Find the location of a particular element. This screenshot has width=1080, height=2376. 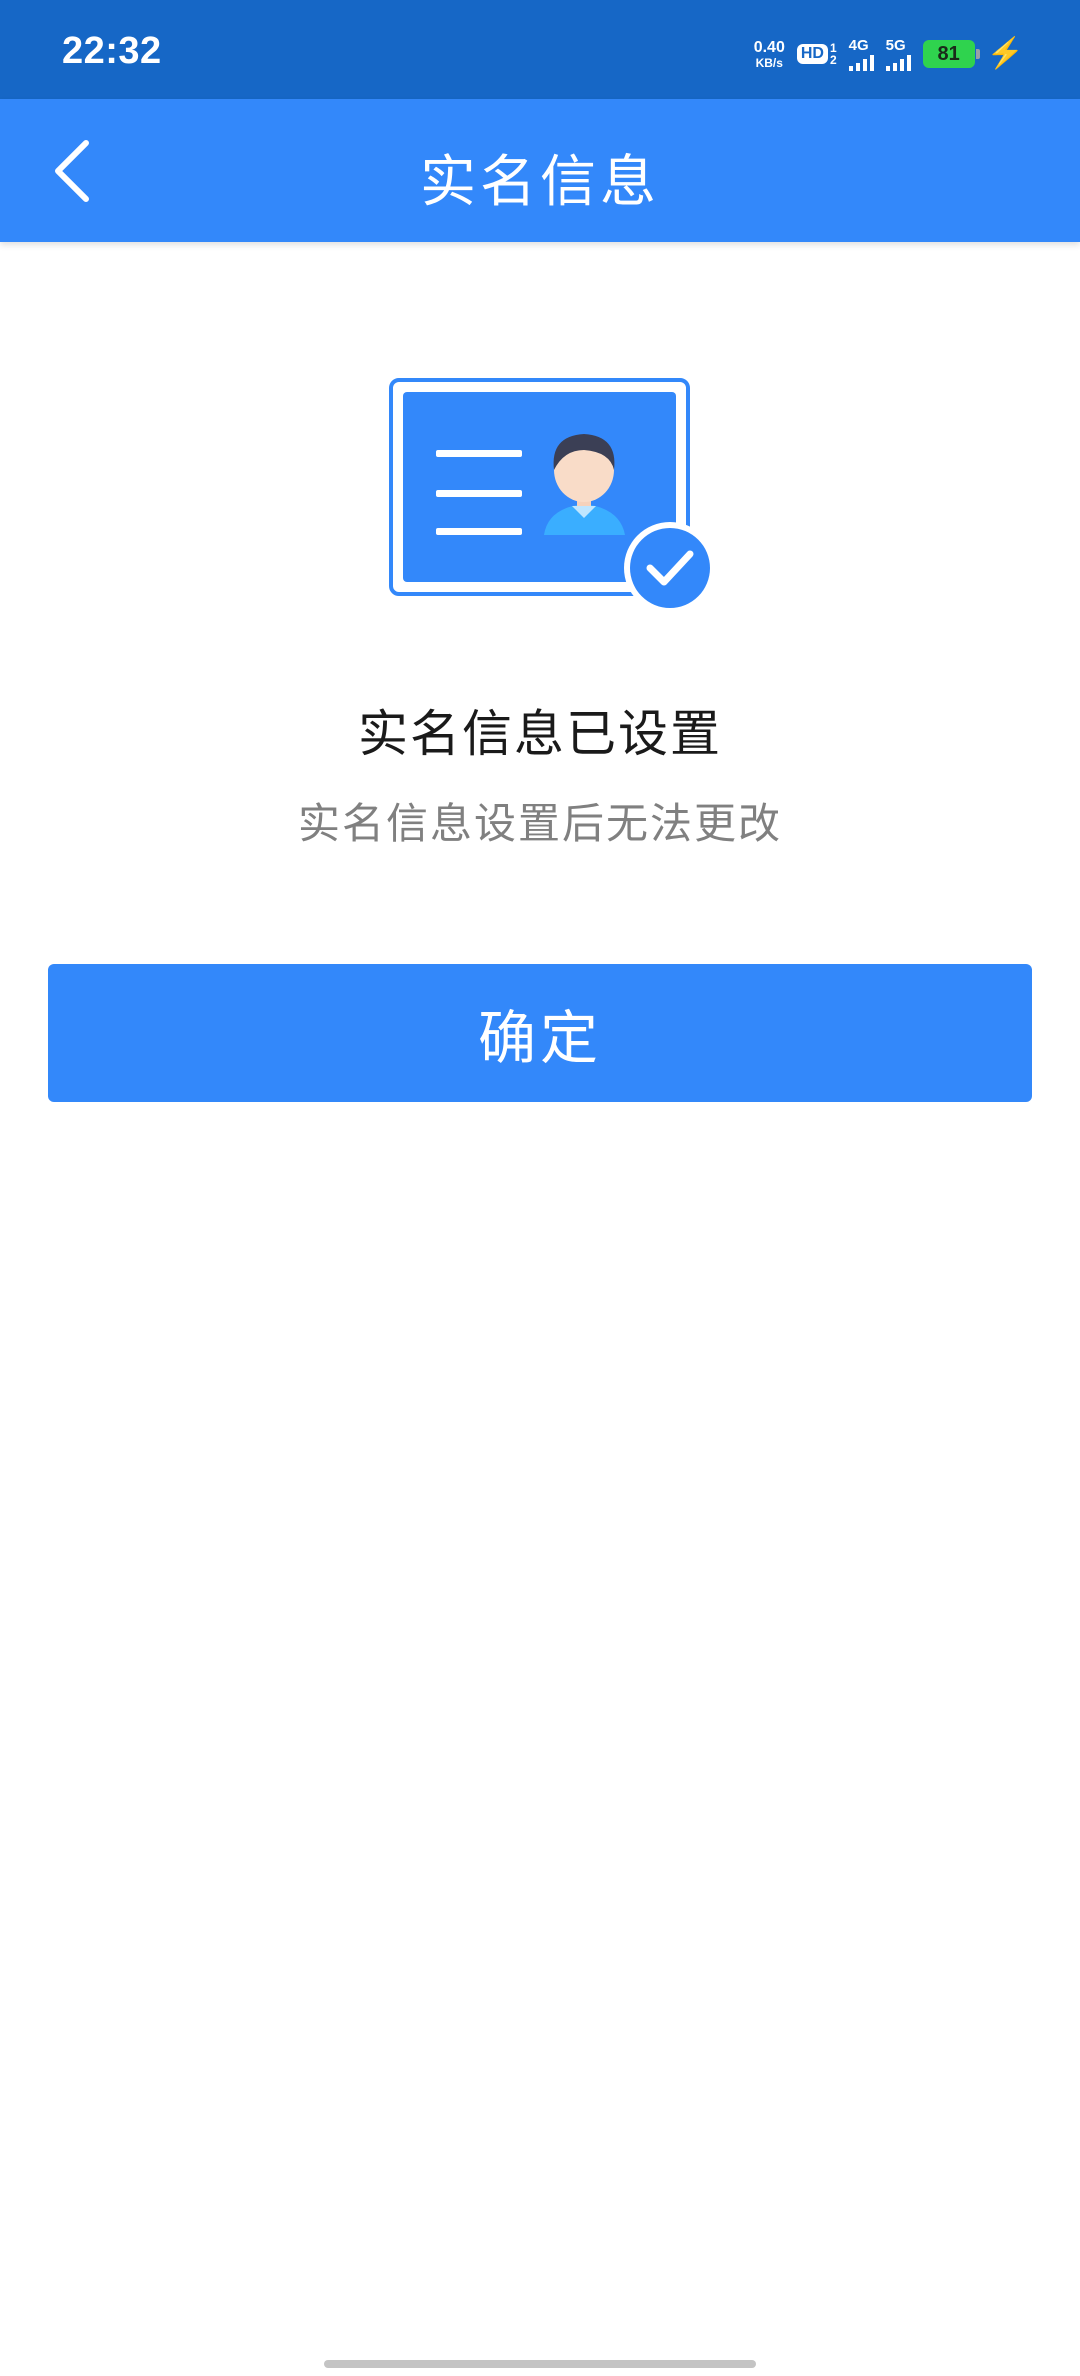

home-indicator is located at coordinates (540, 2364).